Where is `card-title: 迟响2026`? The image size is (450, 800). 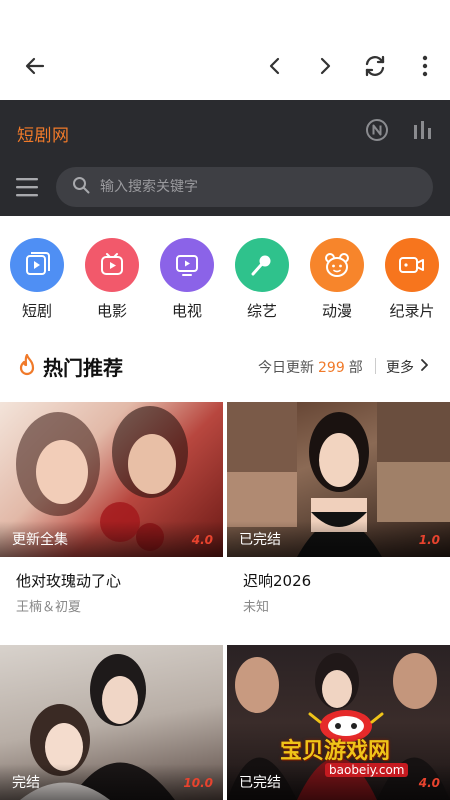
card-title: 迟响2026 is located at coordinates (277, 580).